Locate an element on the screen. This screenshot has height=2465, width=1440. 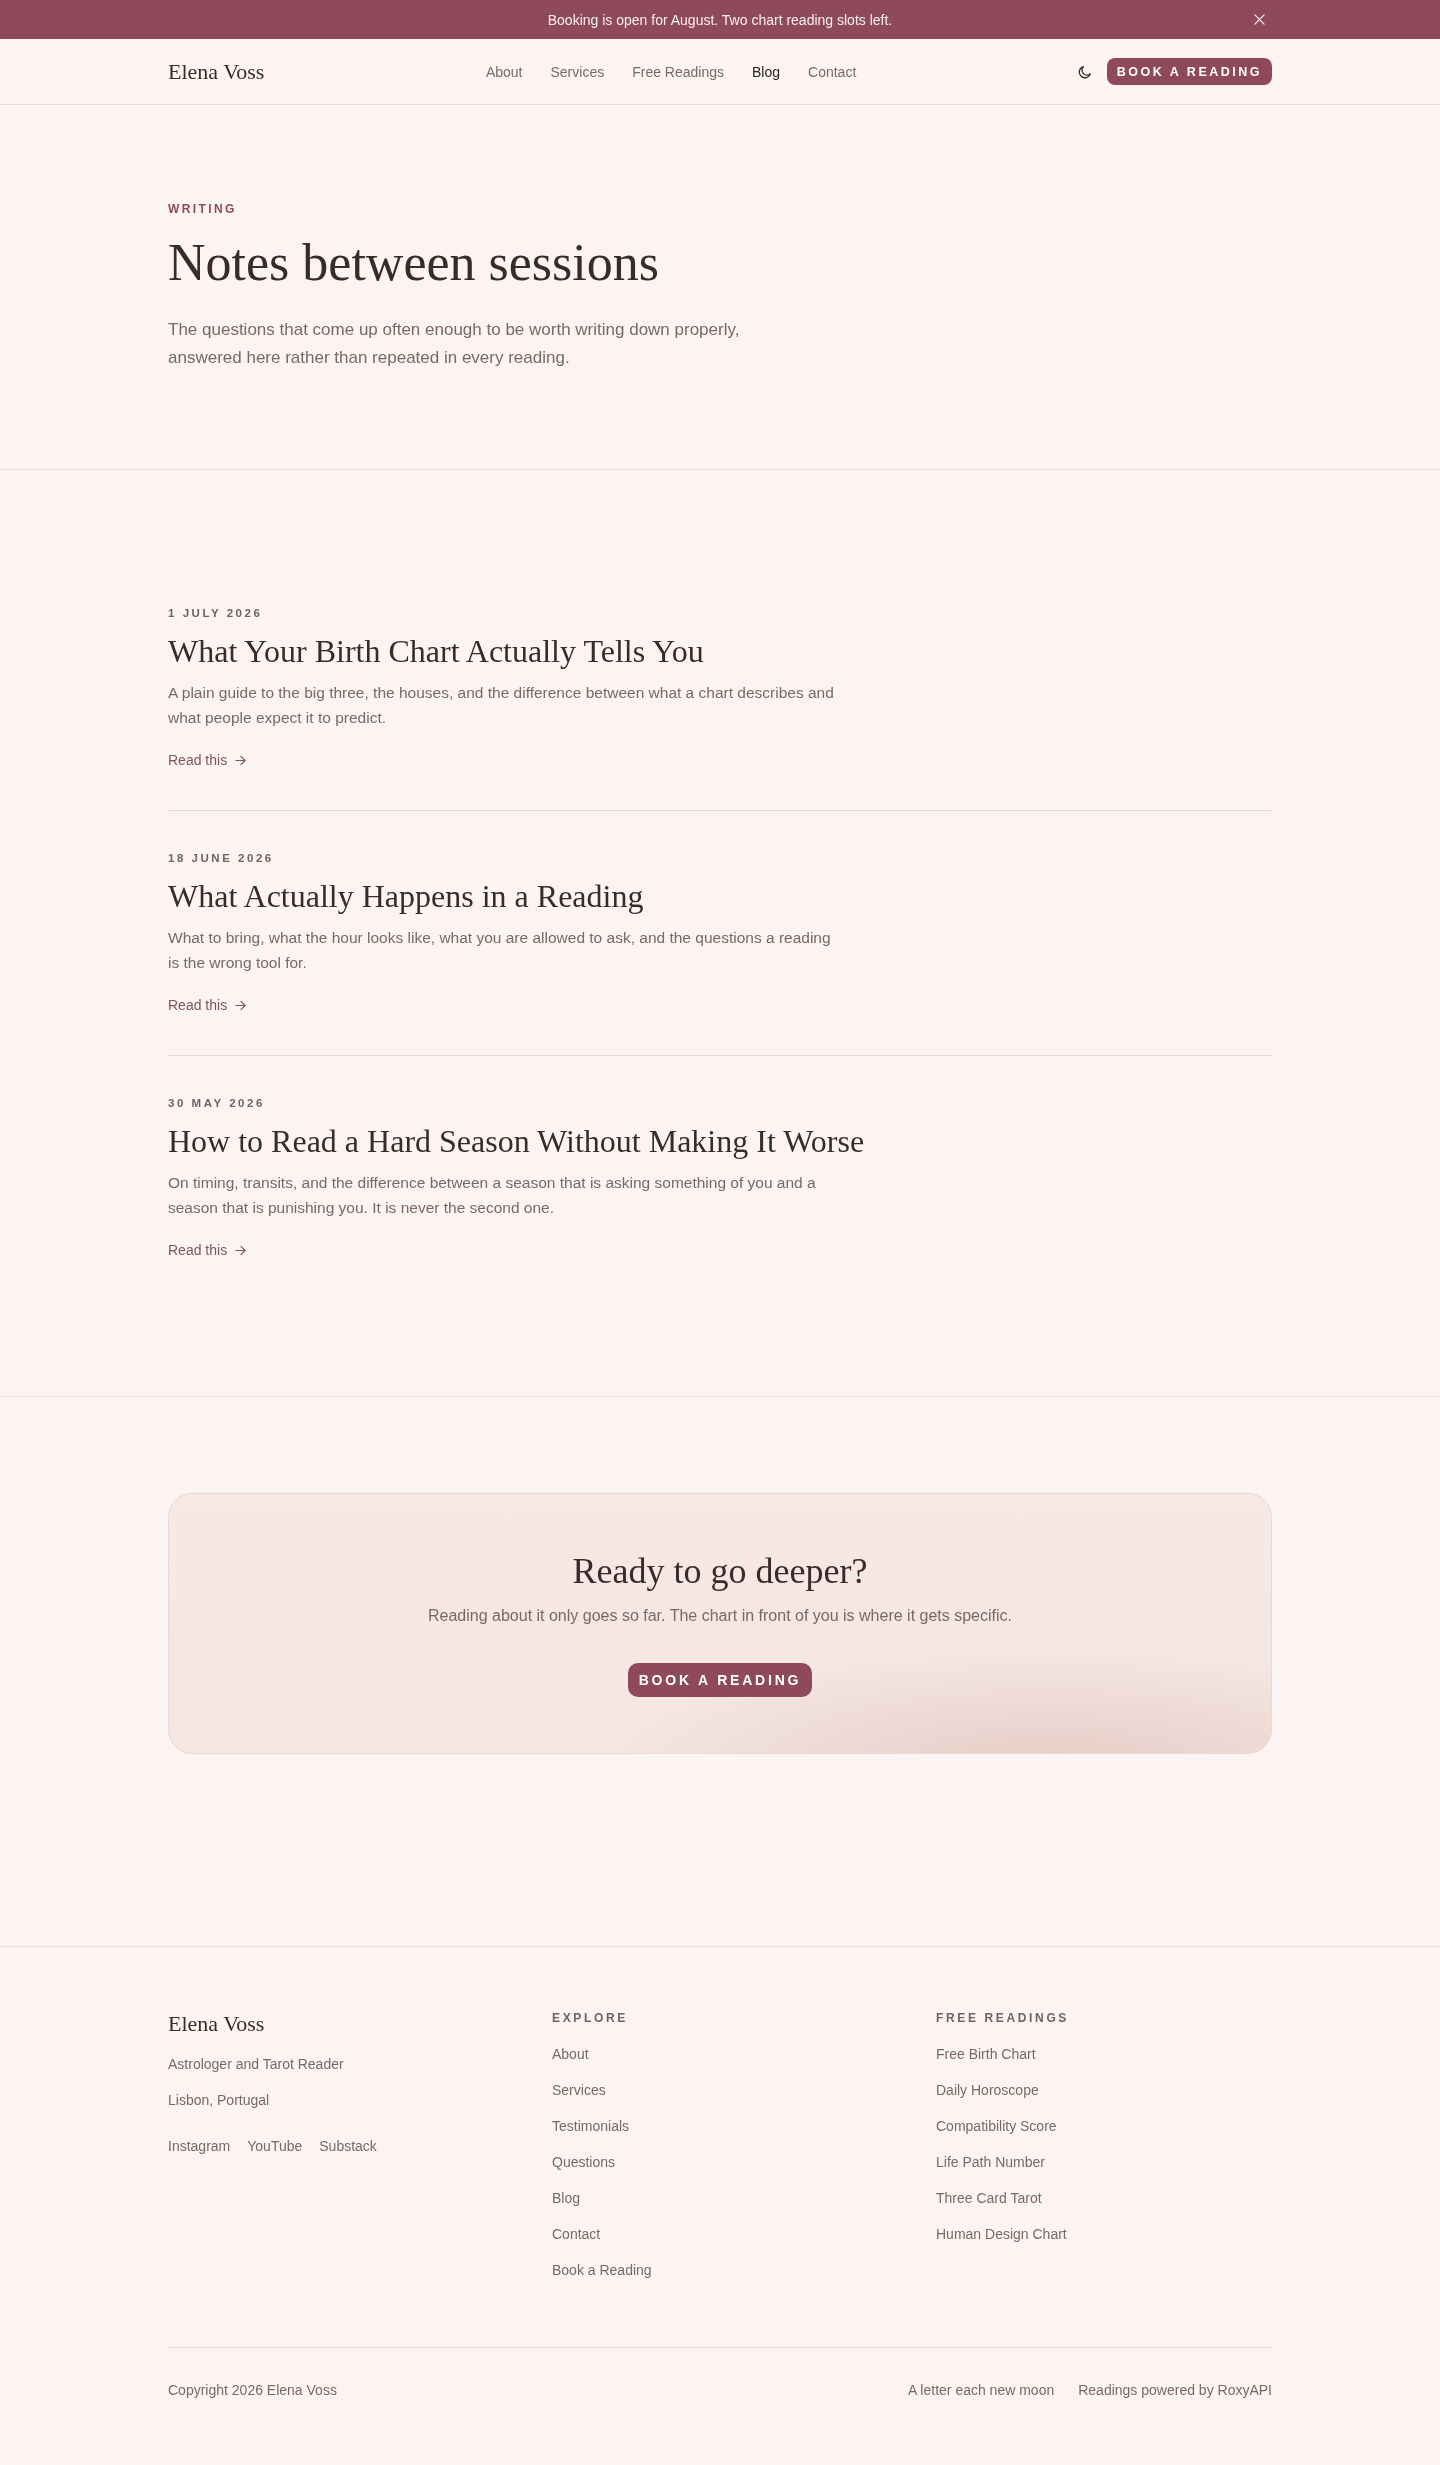
social-link: Instagram is located at coordinates (199, 2146).